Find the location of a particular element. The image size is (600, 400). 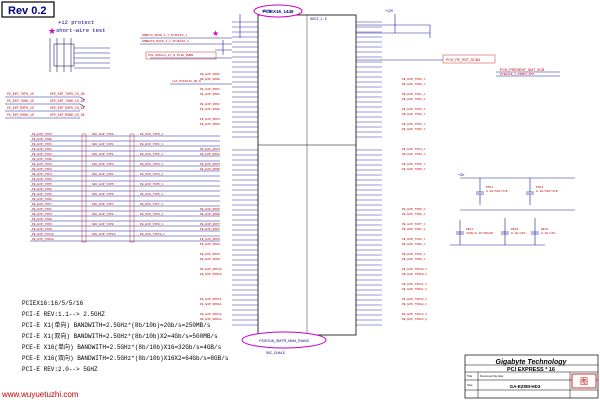

svg-text: PE_EXP_RXP5 is located at coordinates (210, 164).